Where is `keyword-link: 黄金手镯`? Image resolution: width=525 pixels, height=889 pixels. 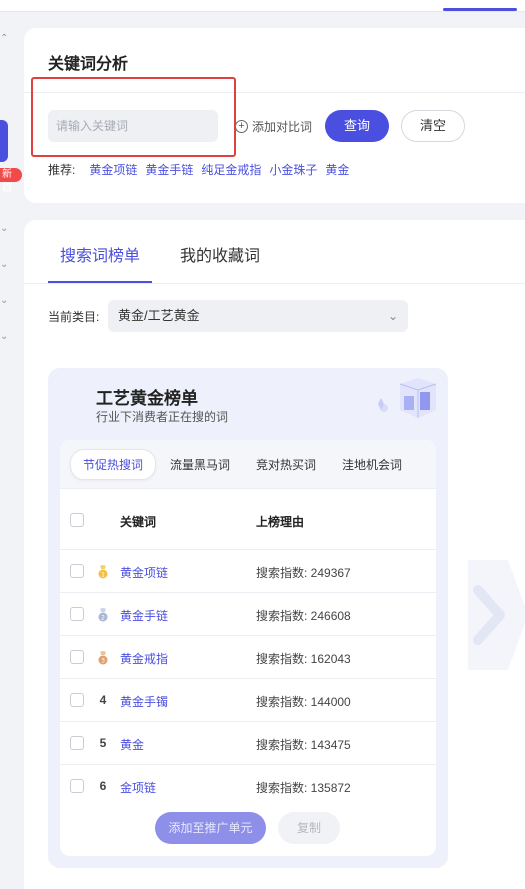 keyword-link: 黄金手镯 is located at coordinates (144, 701).